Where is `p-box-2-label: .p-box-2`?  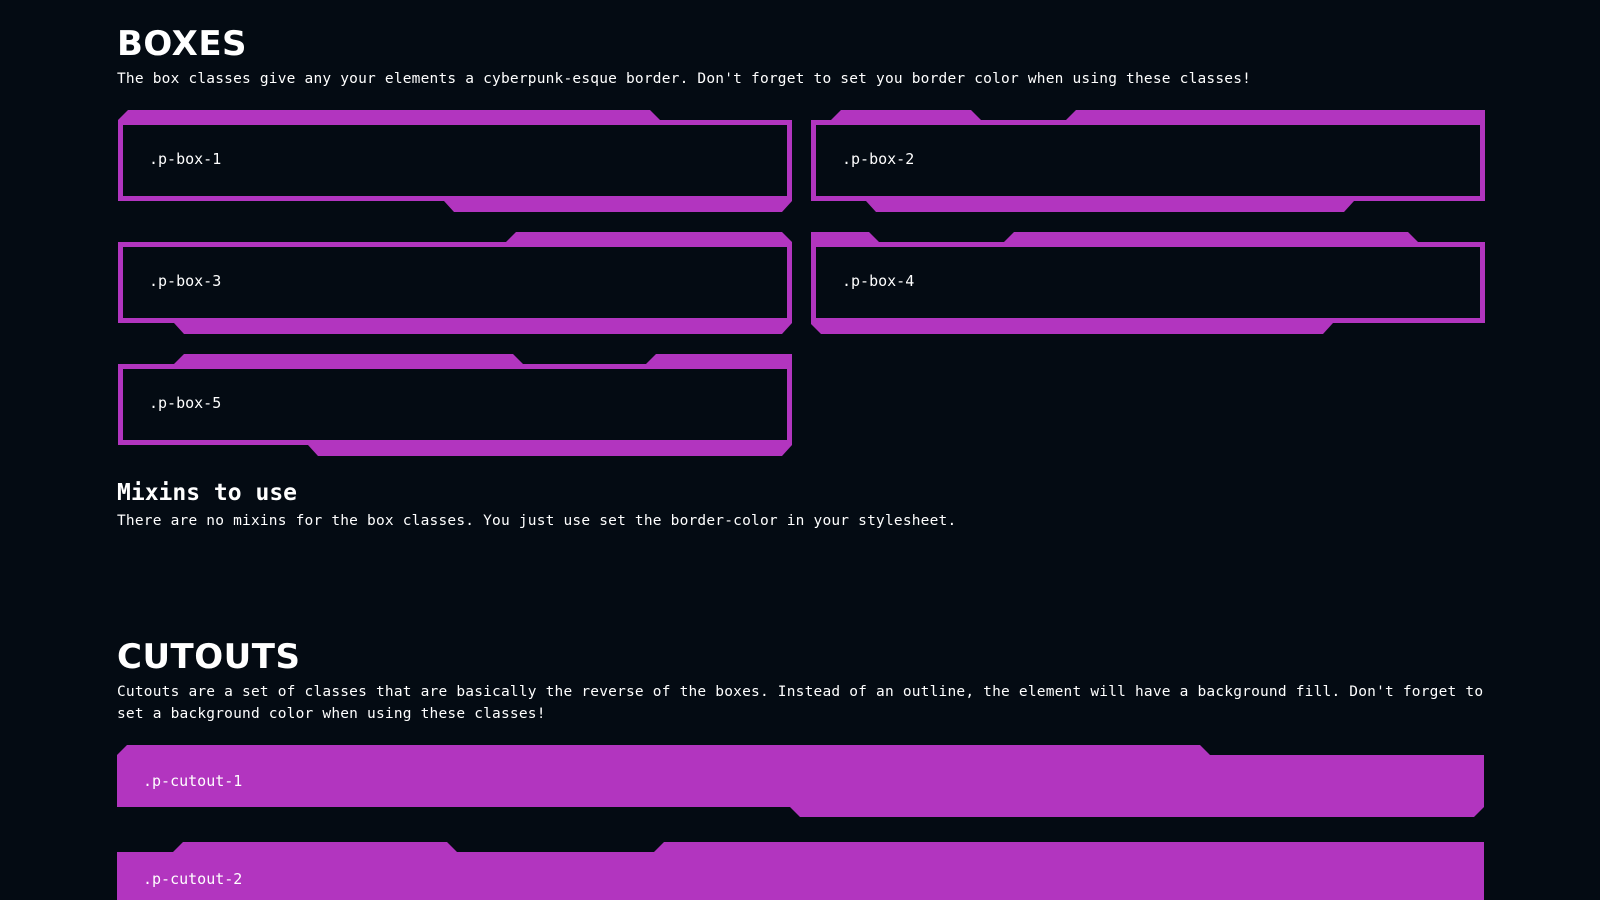
p-box-2-label: .p-box-2 is located at coordinates (878, 159).